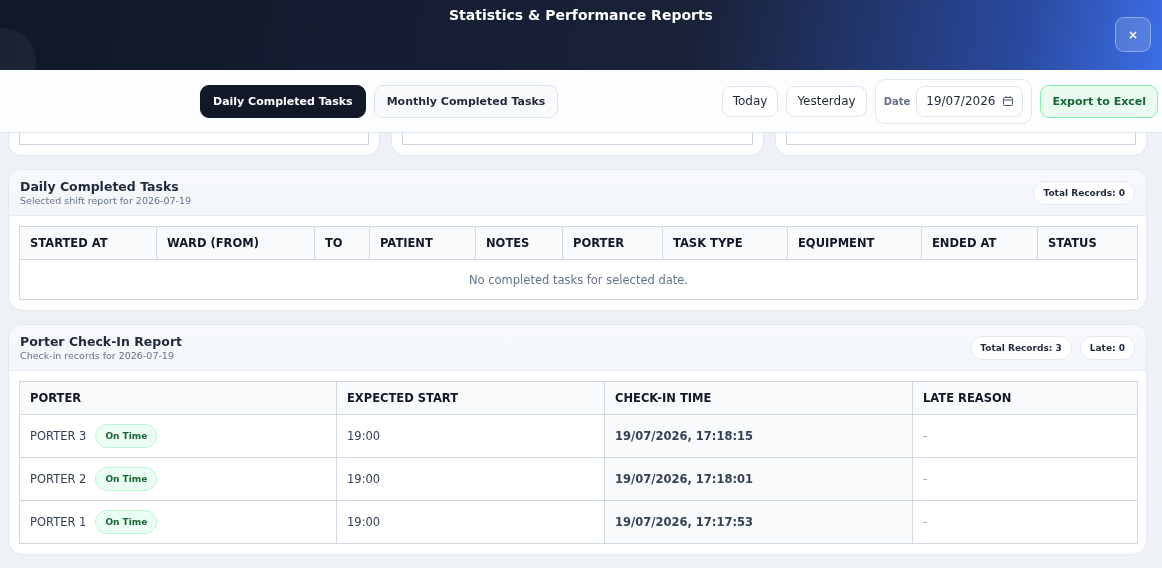 The width and height of the screenshot is (1162, 568). Describe the element at coordinates (235, 243) in the screenshot. I see `column-header: WARD (FROM)` at that location.